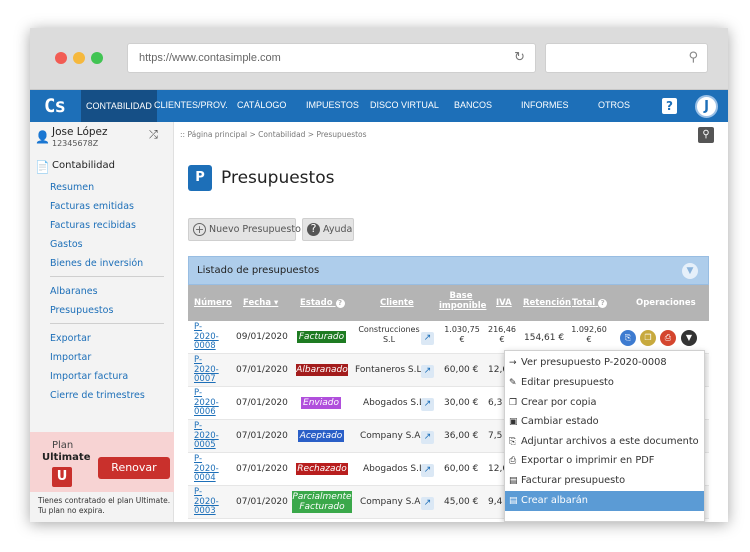 This screenshot has width=750, height=552. Describe the element at coordinates (626, 58) in the screenshot. I see `browser-search-box: ⚲` at that location.